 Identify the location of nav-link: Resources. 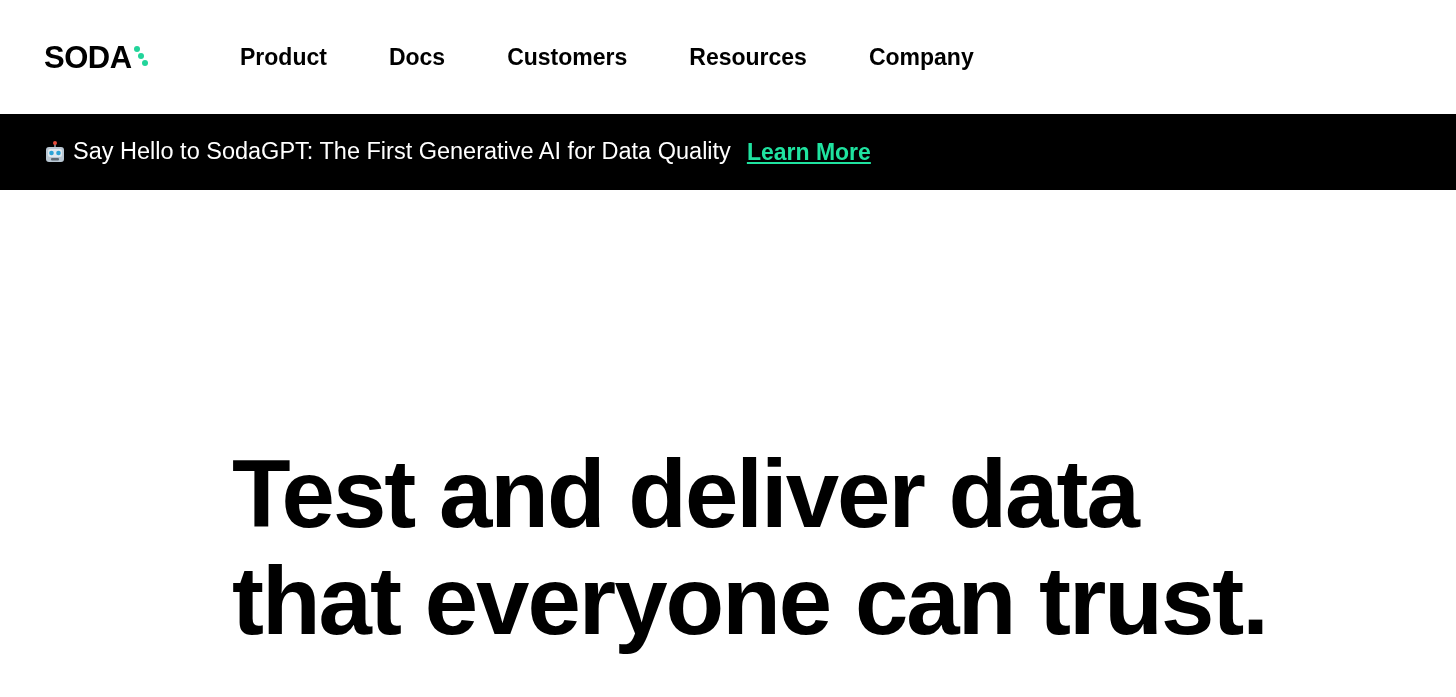
(748, 57).